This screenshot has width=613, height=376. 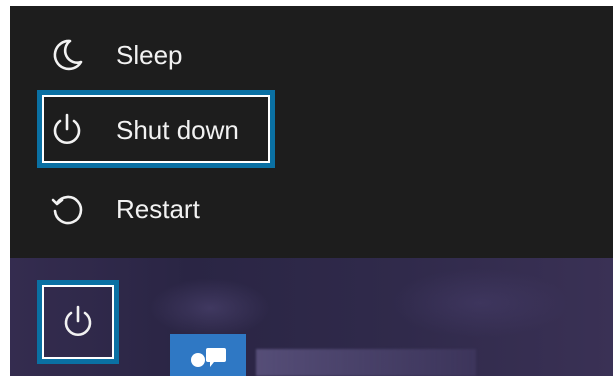 I want to click on menu-item-sleep: Sleep, so click(x=314, y=55).